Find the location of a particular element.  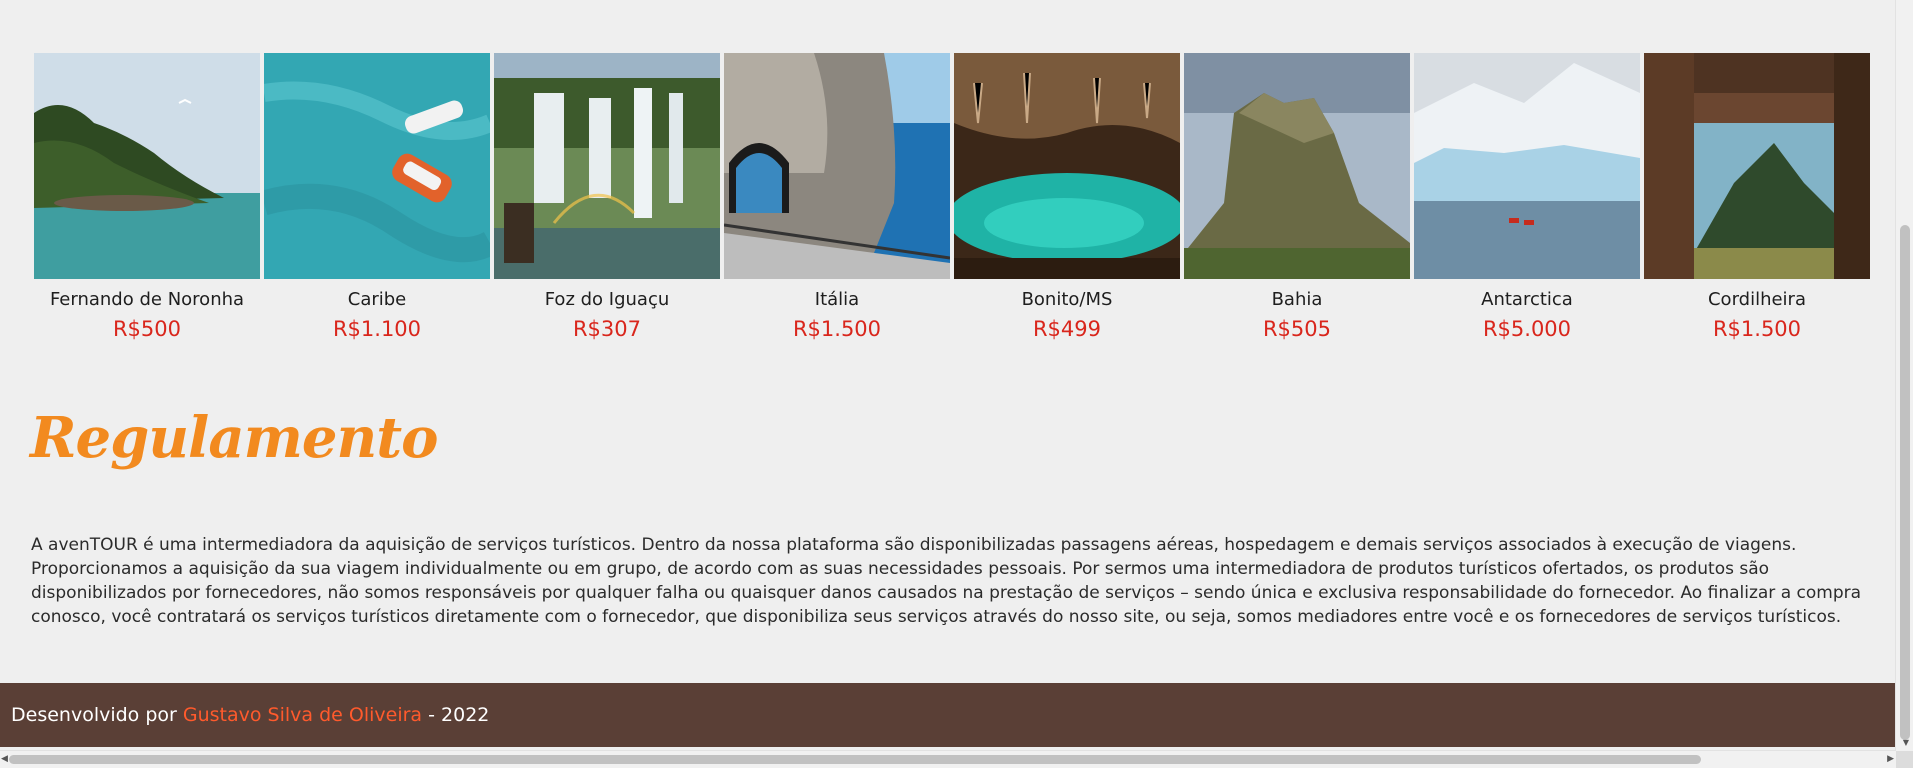

destination-card-fernando-de-noronha: Fernando de Noronha R$500 is located at coordinates (147, 197).